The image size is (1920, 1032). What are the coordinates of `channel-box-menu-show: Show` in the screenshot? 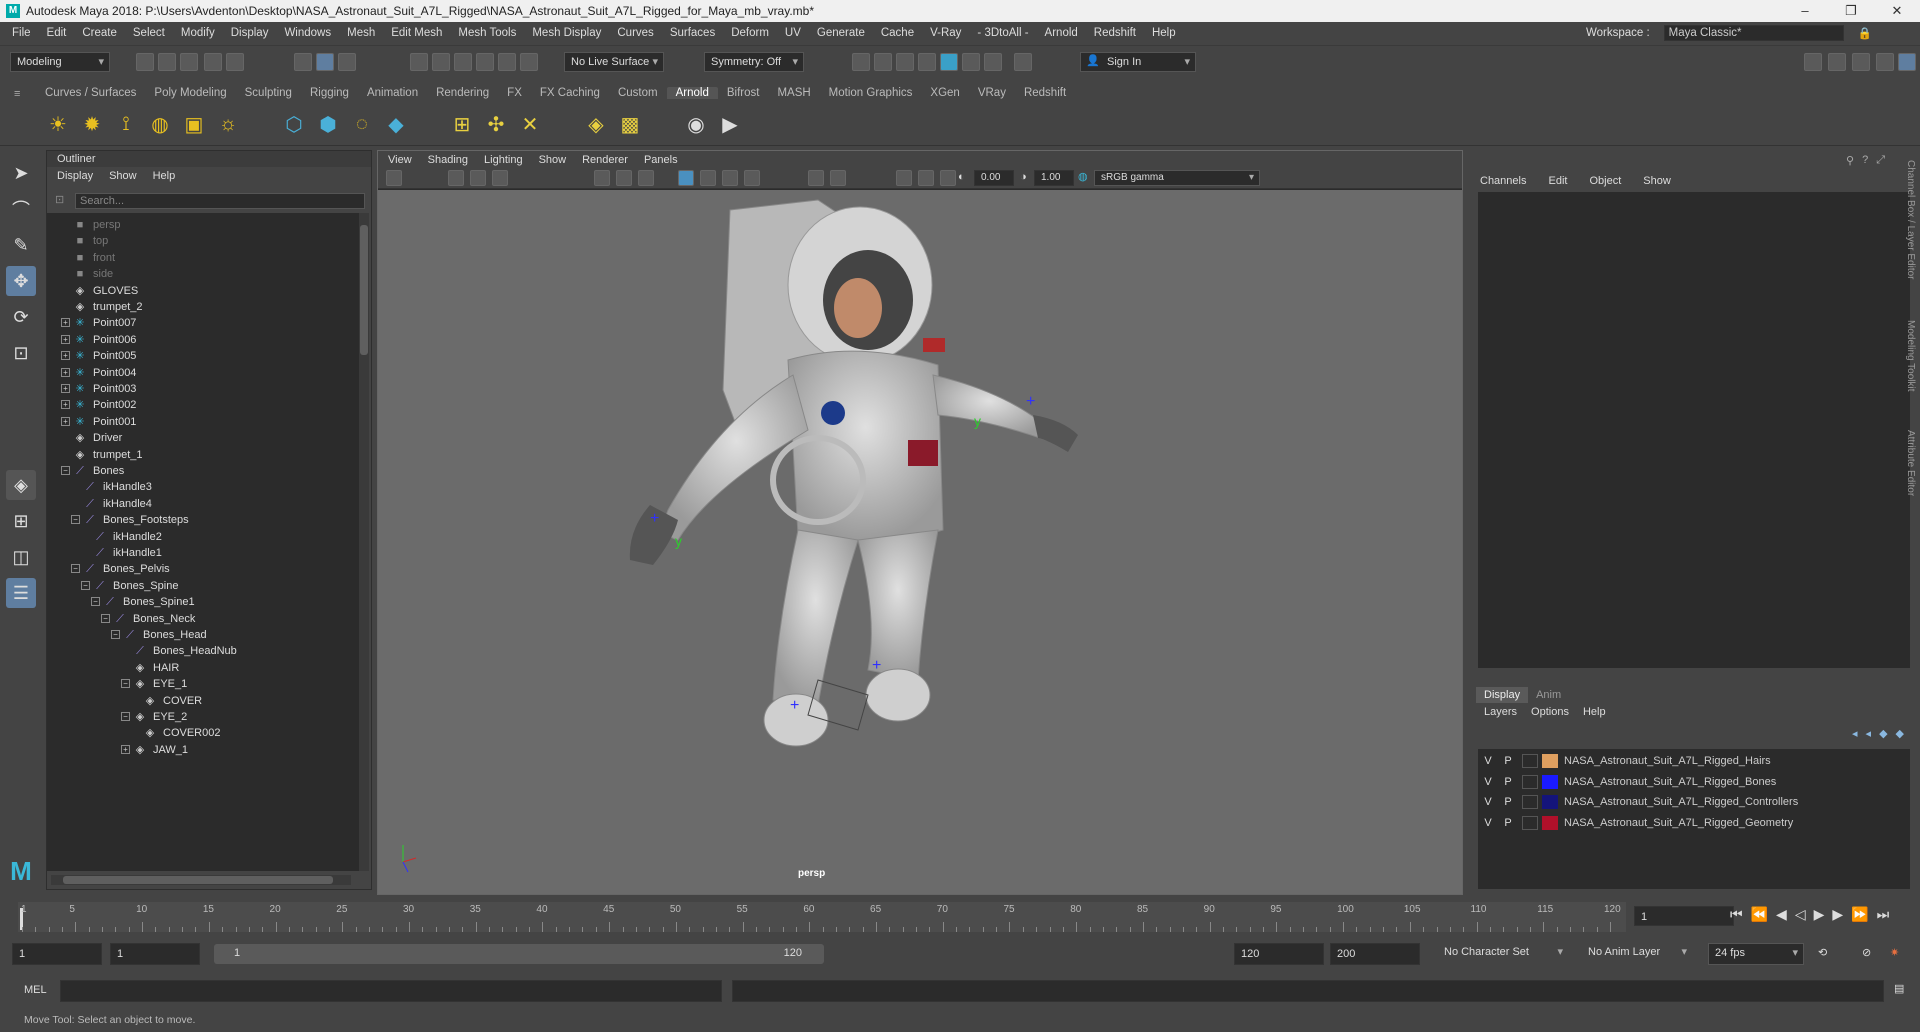 It's located at (1657, 181).